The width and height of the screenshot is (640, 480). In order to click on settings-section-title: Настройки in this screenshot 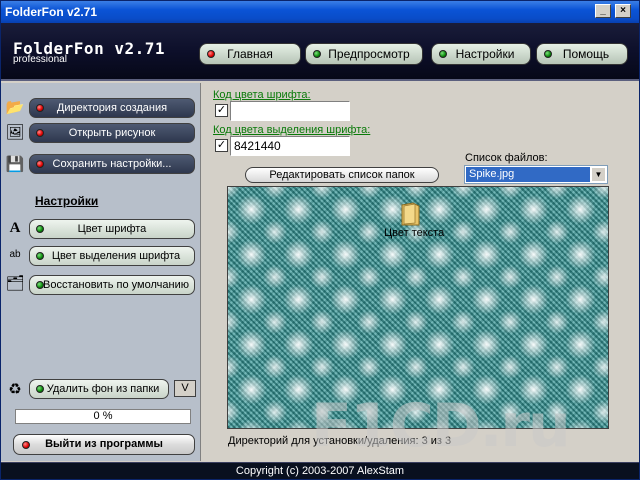, I will do `click(67, 201)`.